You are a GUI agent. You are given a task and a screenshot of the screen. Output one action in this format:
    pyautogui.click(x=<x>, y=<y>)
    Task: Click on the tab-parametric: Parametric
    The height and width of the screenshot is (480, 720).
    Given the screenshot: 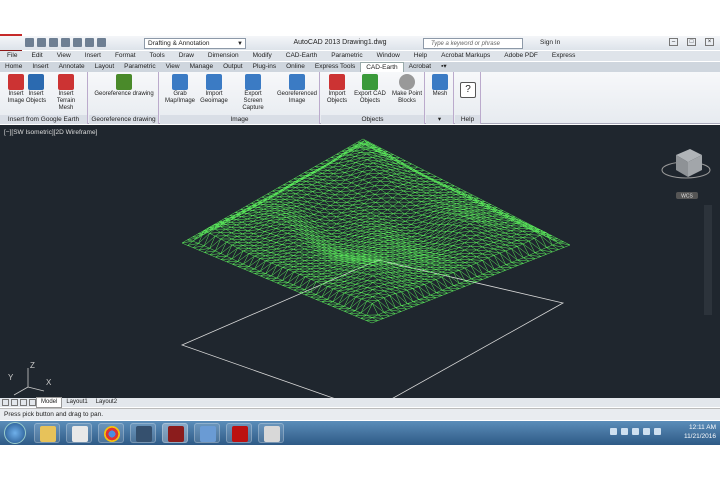 What is the action you would take?
    pyautogui.click(x=139, y=67)
    